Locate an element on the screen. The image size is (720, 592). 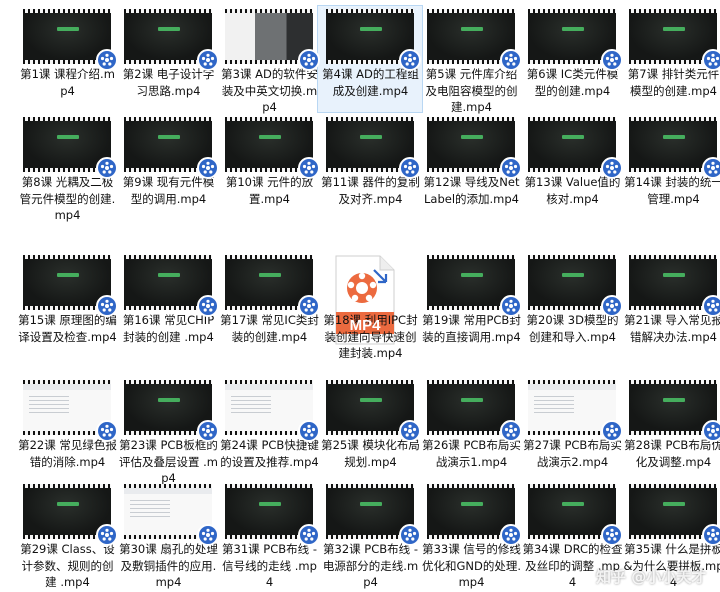
file-name-label: 第16课 常见CHIP封装的创建 .mp4 is located at coordinates (168, 328).